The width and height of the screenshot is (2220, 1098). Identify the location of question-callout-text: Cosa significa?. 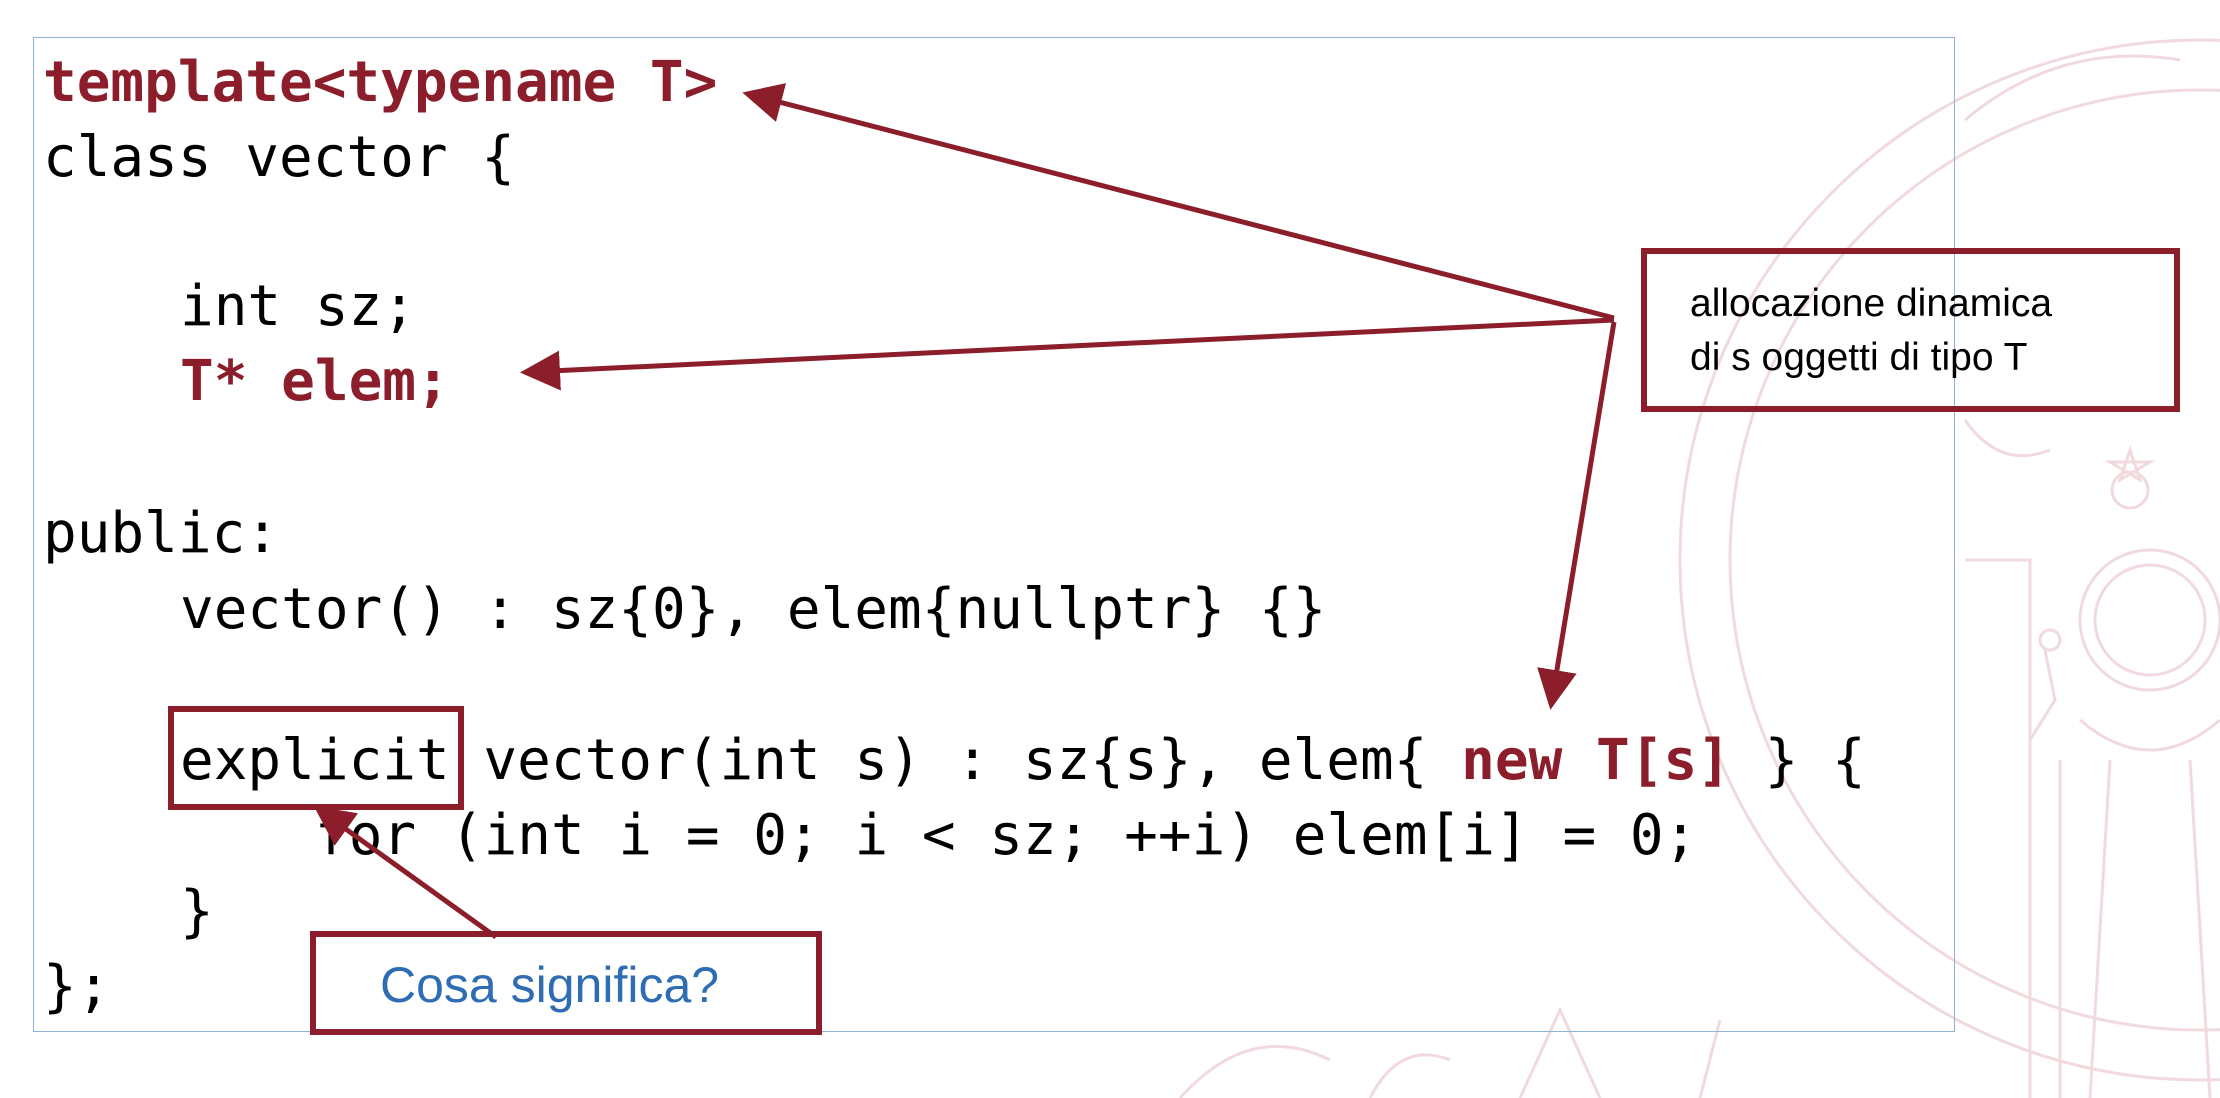
(550, 985).